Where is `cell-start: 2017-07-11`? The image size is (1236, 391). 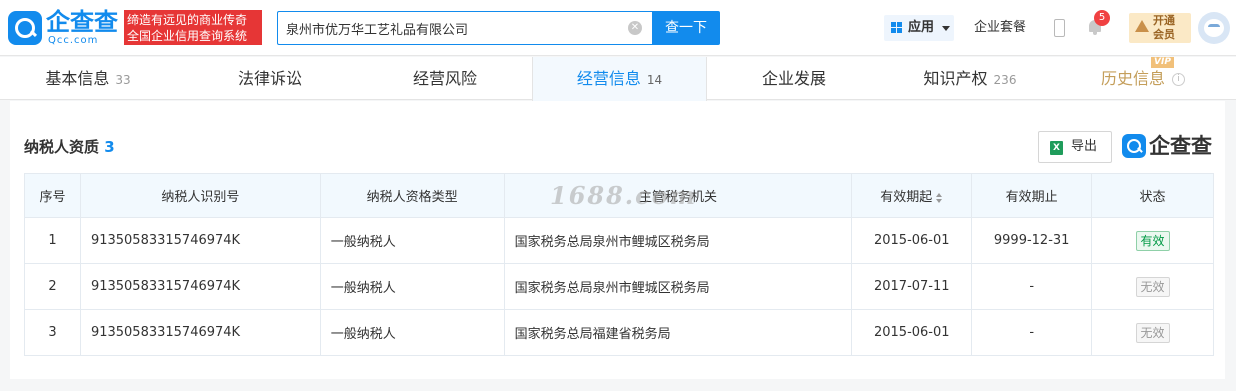 cell-start: 2017-07-11 is located at coordinates (912, 286).